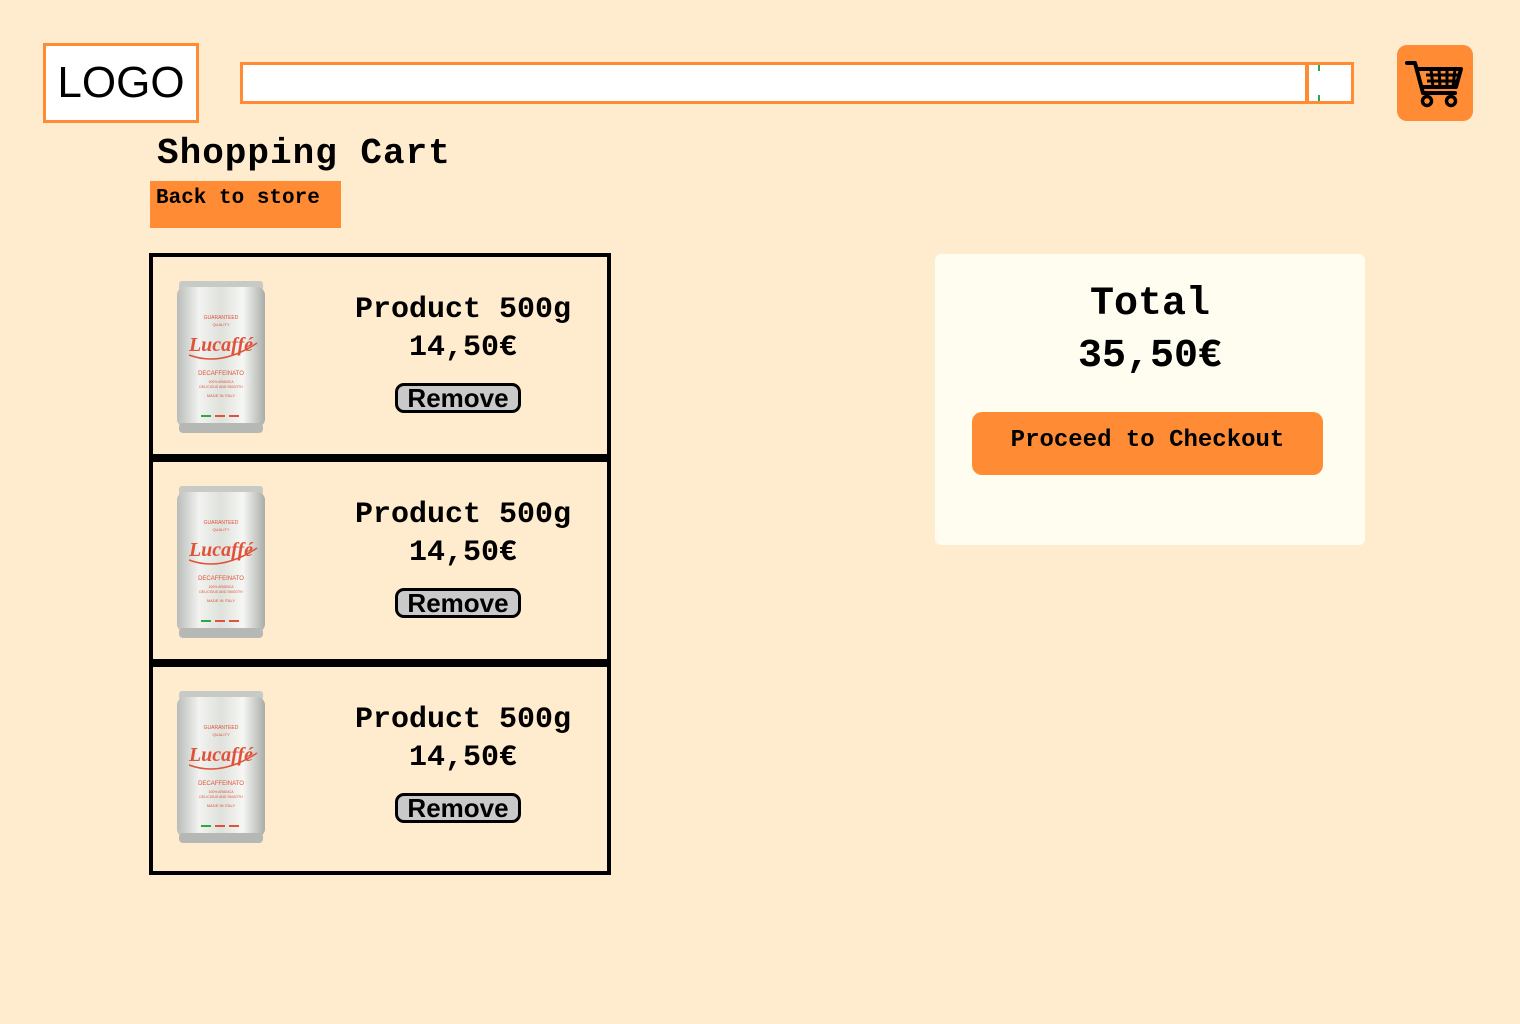 The width and height of the screenshot is (1520, 1024). I want to click on checkout-button: Proceed to Checkout, so click(1147, 443).